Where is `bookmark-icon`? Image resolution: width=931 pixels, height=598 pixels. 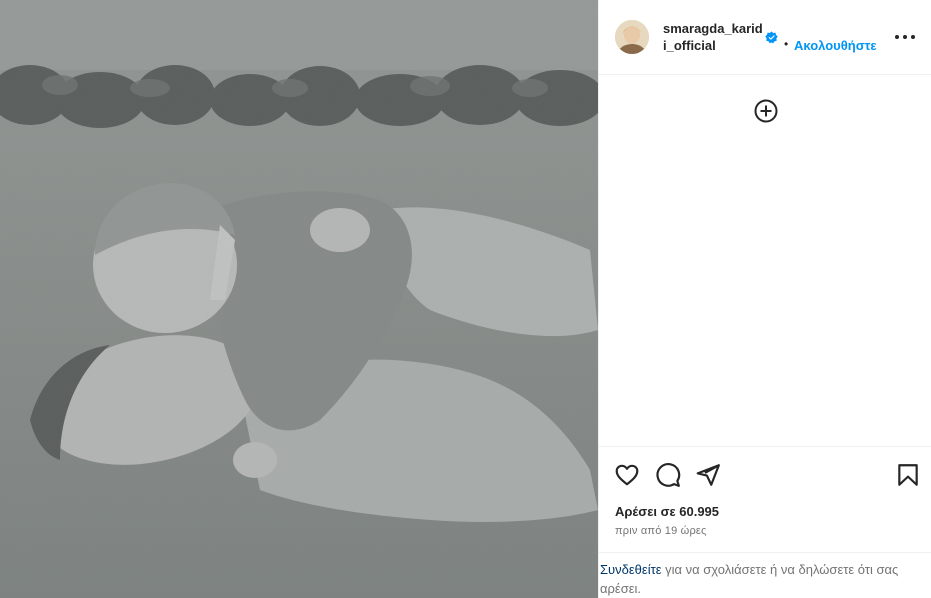
bookmark-icon is located at coordinates (908, 475).